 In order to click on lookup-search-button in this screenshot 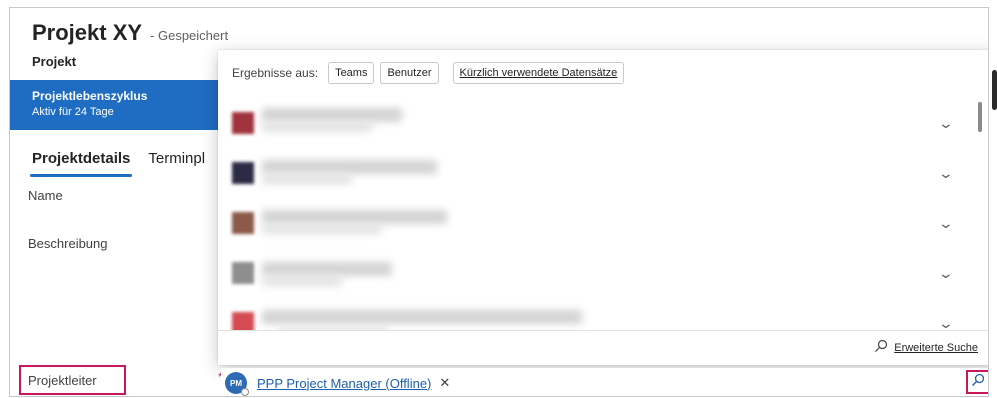, I will do `click(977, 382)`.